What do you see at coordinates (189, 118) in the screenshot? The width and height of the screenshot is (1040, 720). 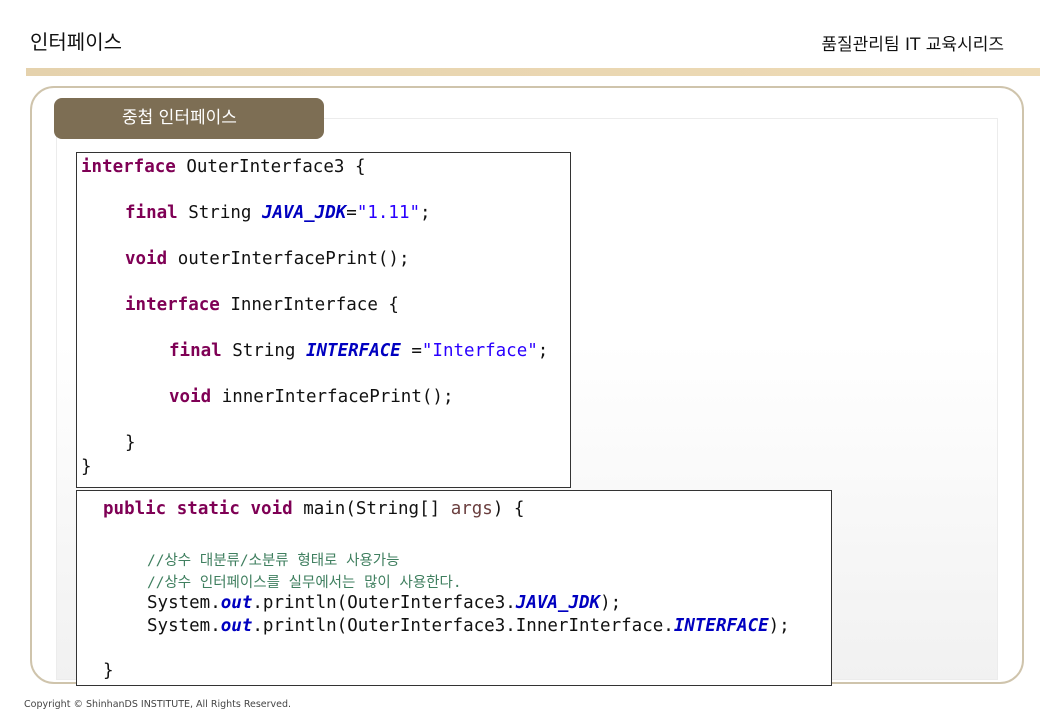 I see `section-tab: 중첩 인터페이스` at bounding box center [189, 118].